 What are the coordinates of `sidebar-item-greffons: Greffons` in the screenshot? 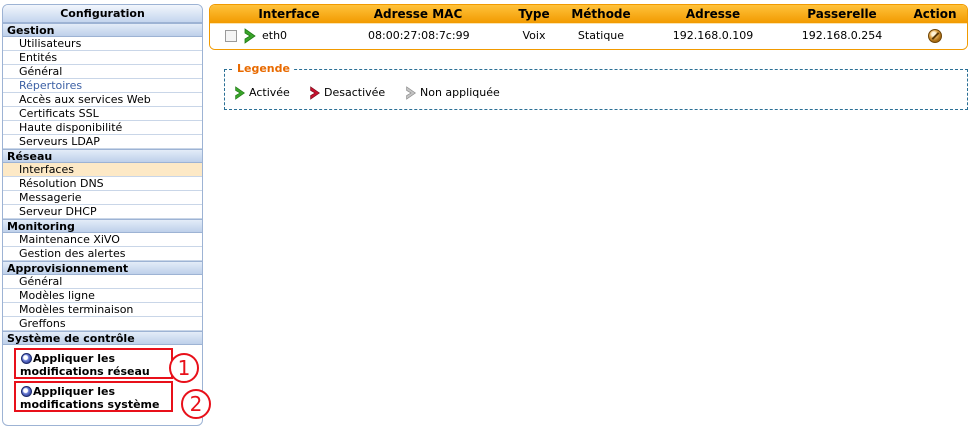 It's located at (102, 324).